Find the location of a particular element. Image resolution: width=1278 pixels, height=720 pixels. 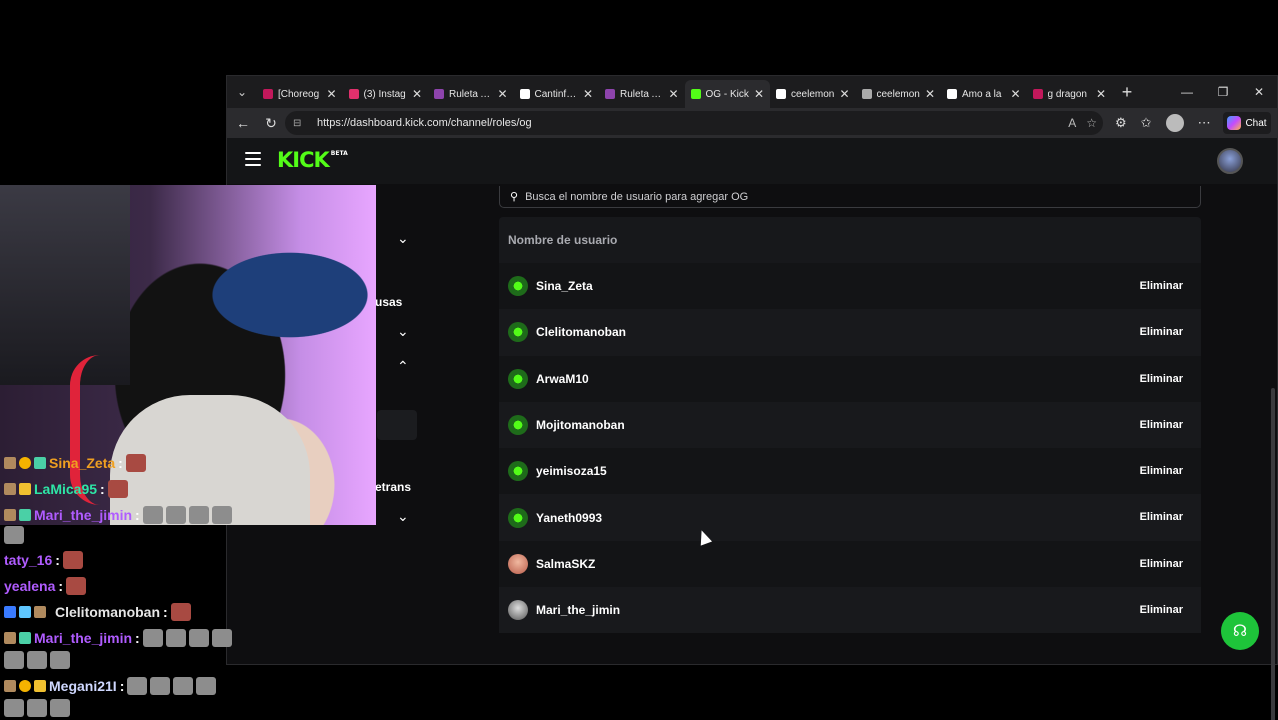

sidebar-item-label: usas is located at coordinates (388, 302).